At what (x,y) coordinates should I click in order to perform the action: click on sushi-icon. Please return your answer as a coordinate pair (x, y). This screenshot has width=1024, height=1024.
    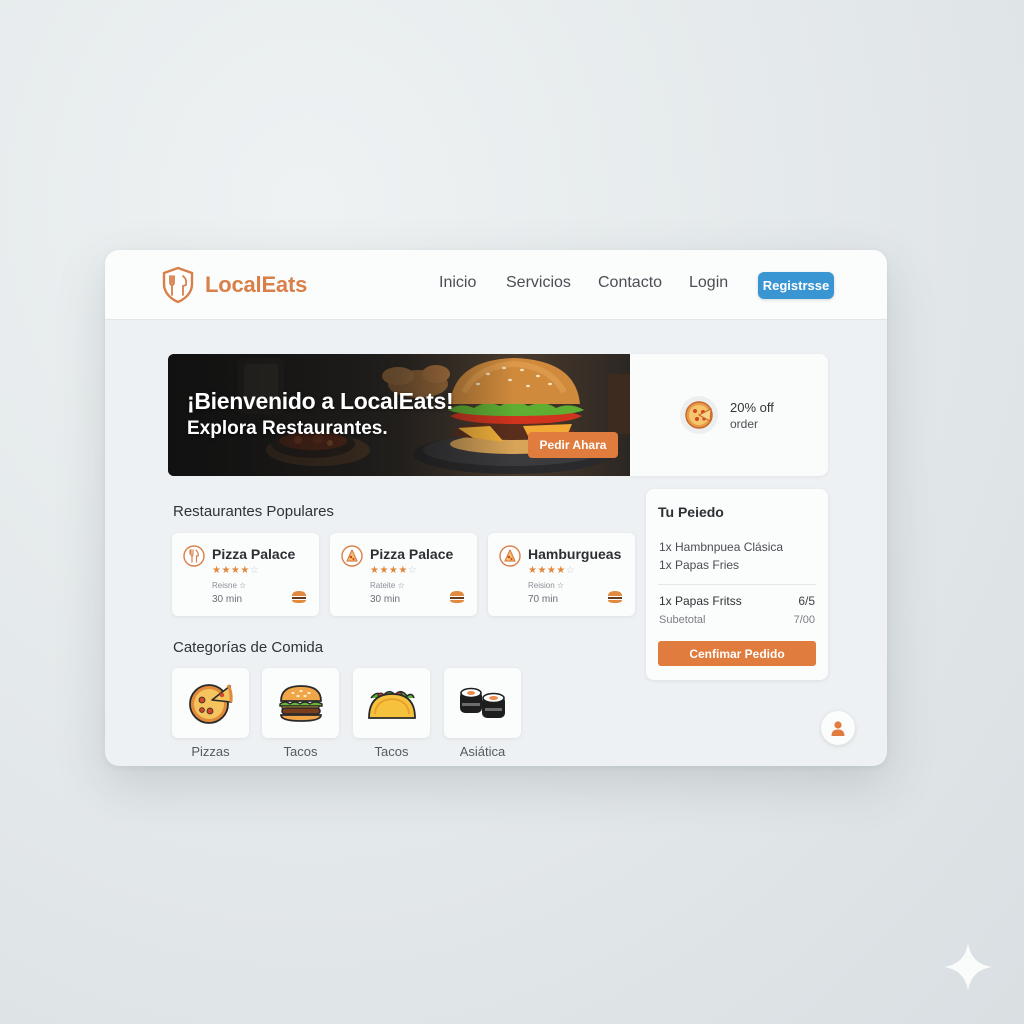
    Looking at the image, I should click on (482, 702).